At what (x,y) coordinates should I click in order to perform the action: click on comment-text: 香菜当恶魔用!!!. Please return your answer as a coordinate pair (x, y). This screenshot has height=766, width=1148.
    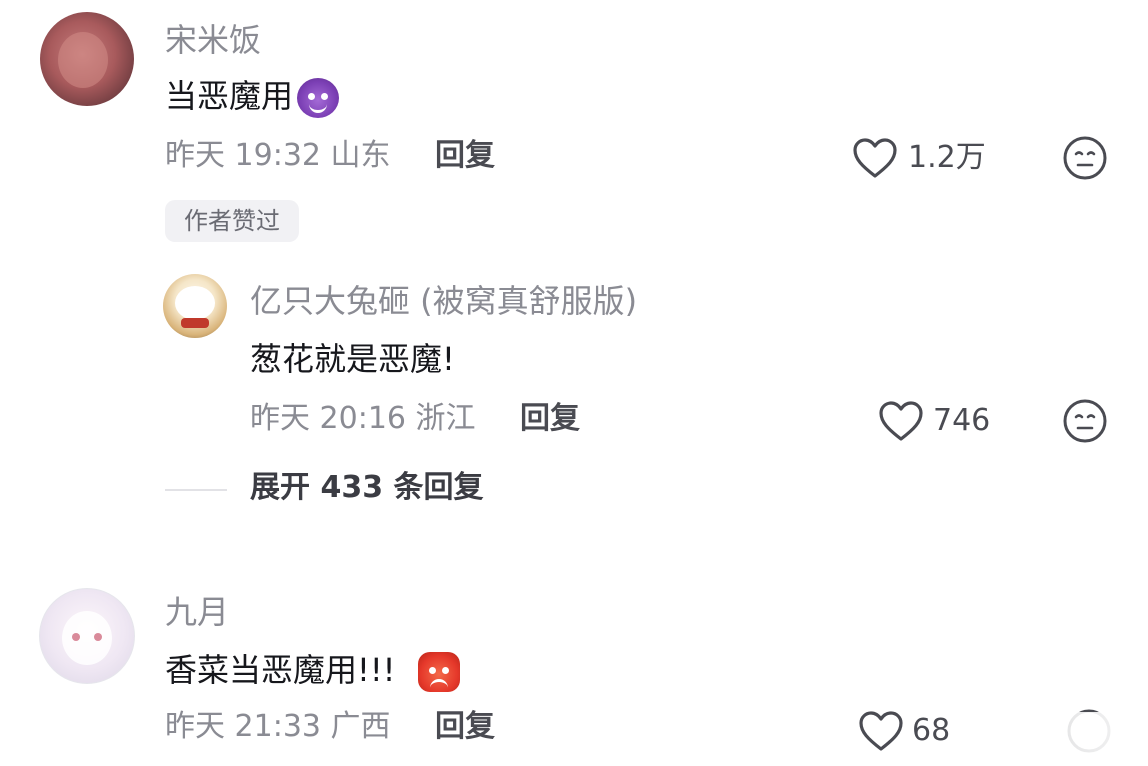
    Looking at the image, I should click on (280, 670).